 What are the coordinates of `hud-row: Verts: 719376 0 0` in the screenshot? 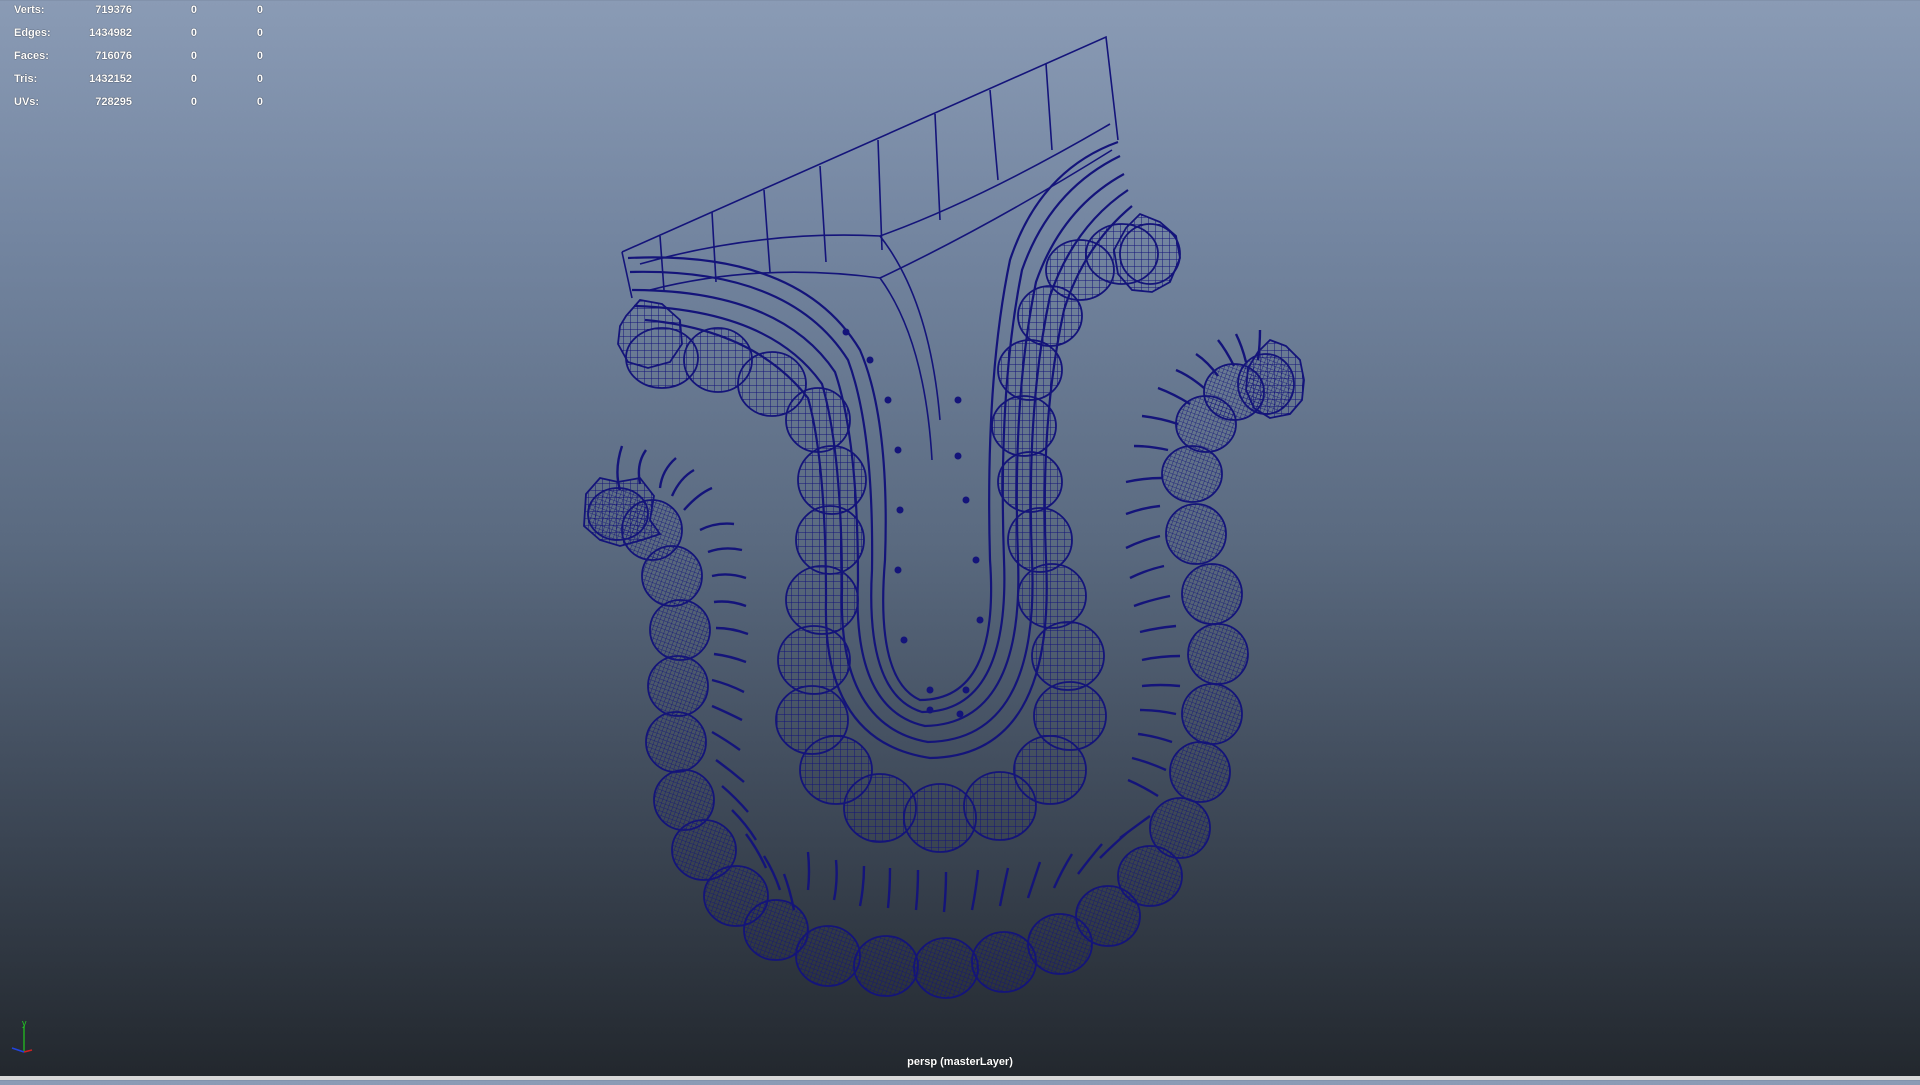 It's located at (144, 13).